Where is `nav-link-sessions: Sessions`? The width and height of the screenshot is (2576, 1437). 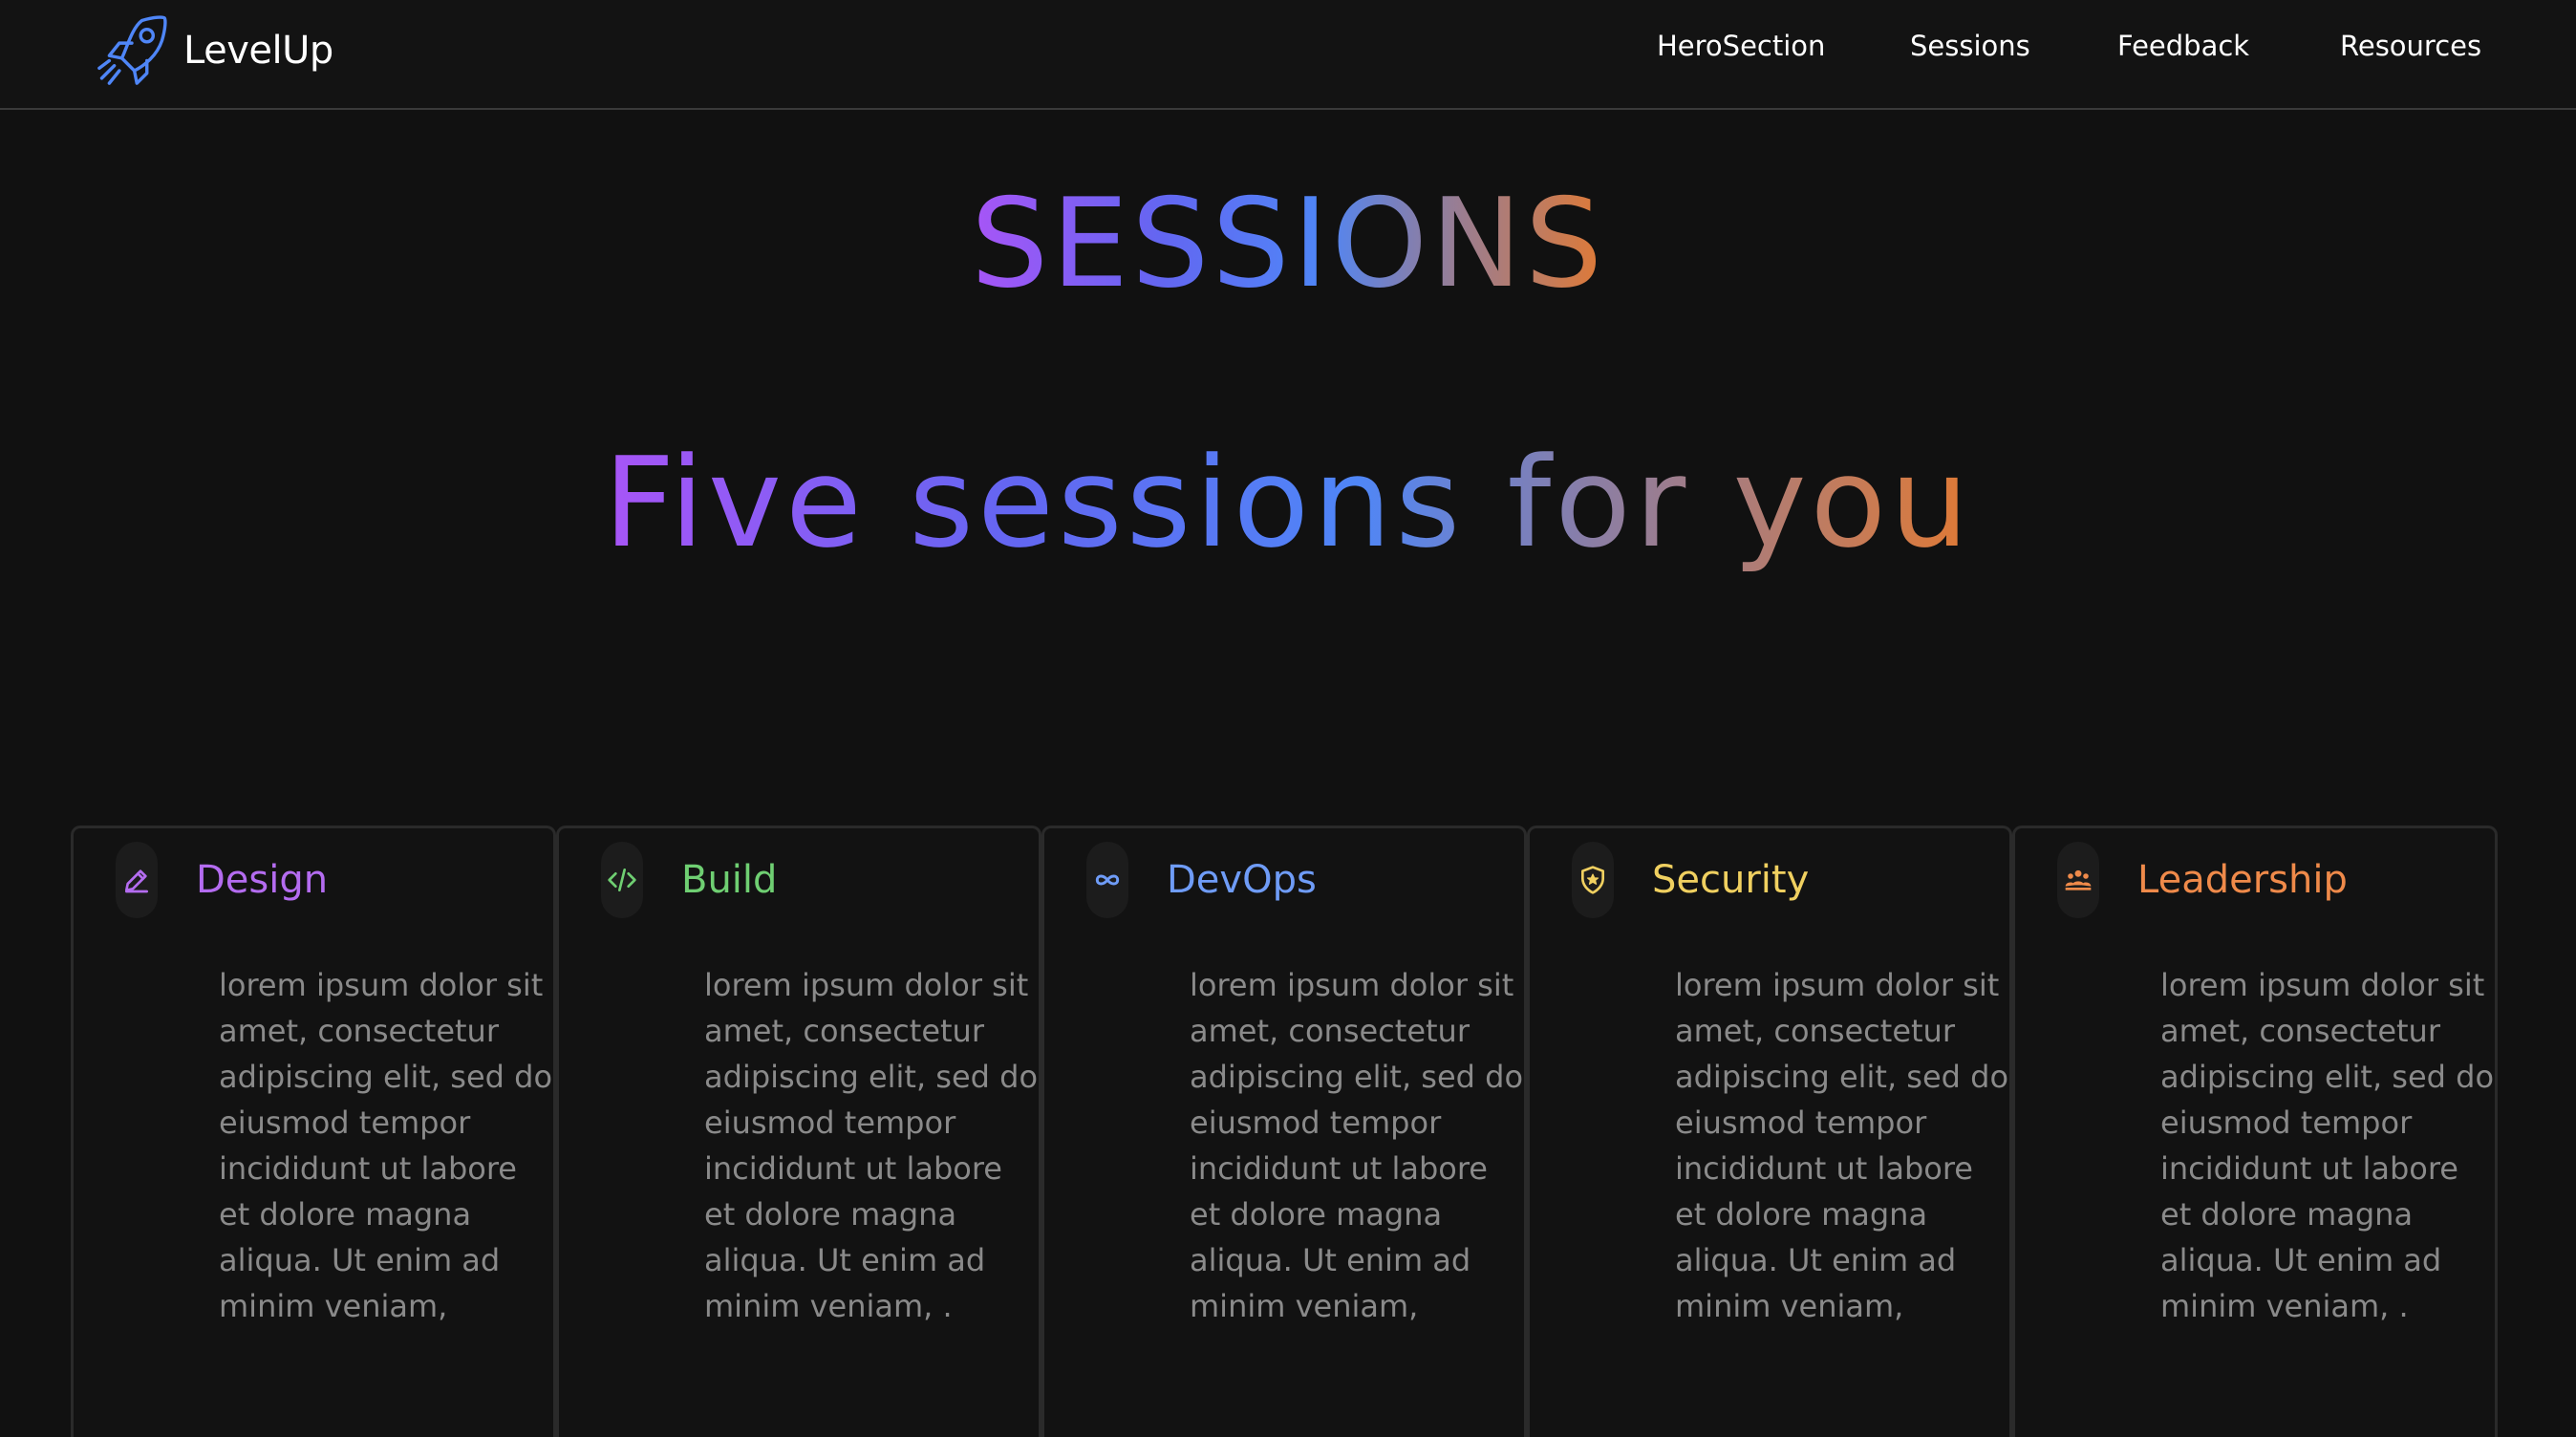
nav-link-sessions: Sessions is located at coordinates (1970, 46).